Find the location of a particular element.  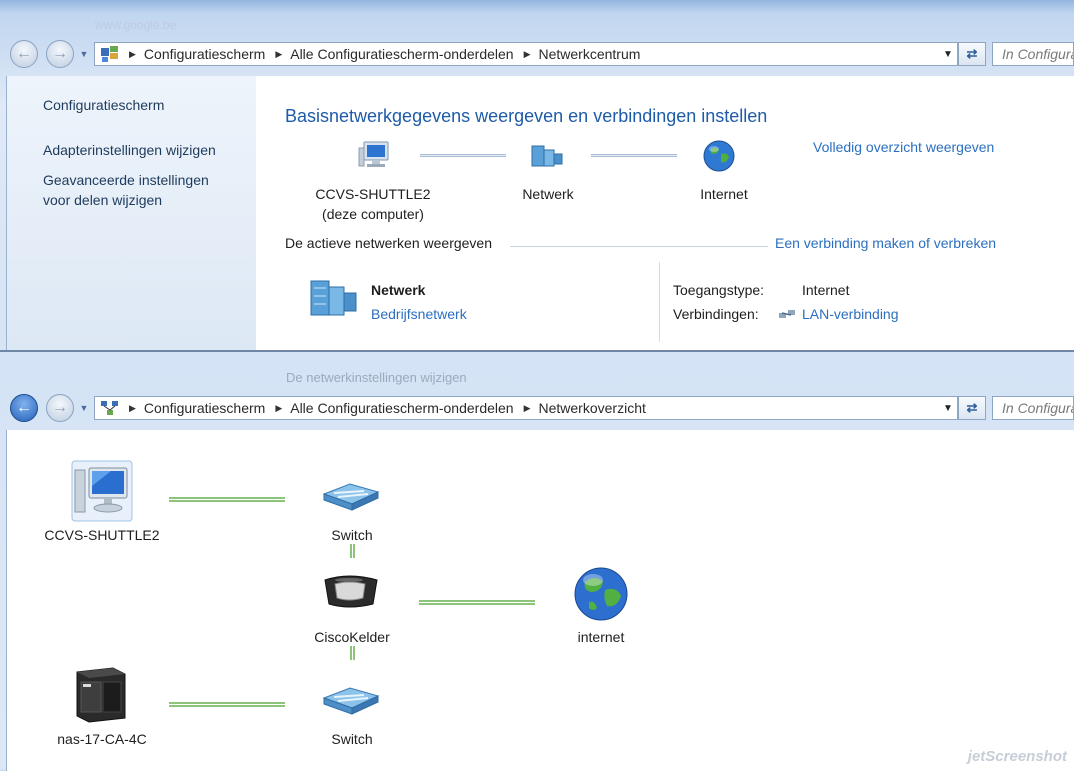

breadcrumb-network-map: Netwerkoverzicht is located at coordinates (592, 408).